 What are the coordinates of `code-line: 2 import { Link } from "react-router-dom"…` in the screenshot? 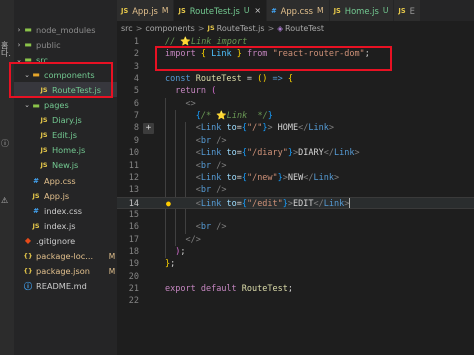 It's located at (295, 54).